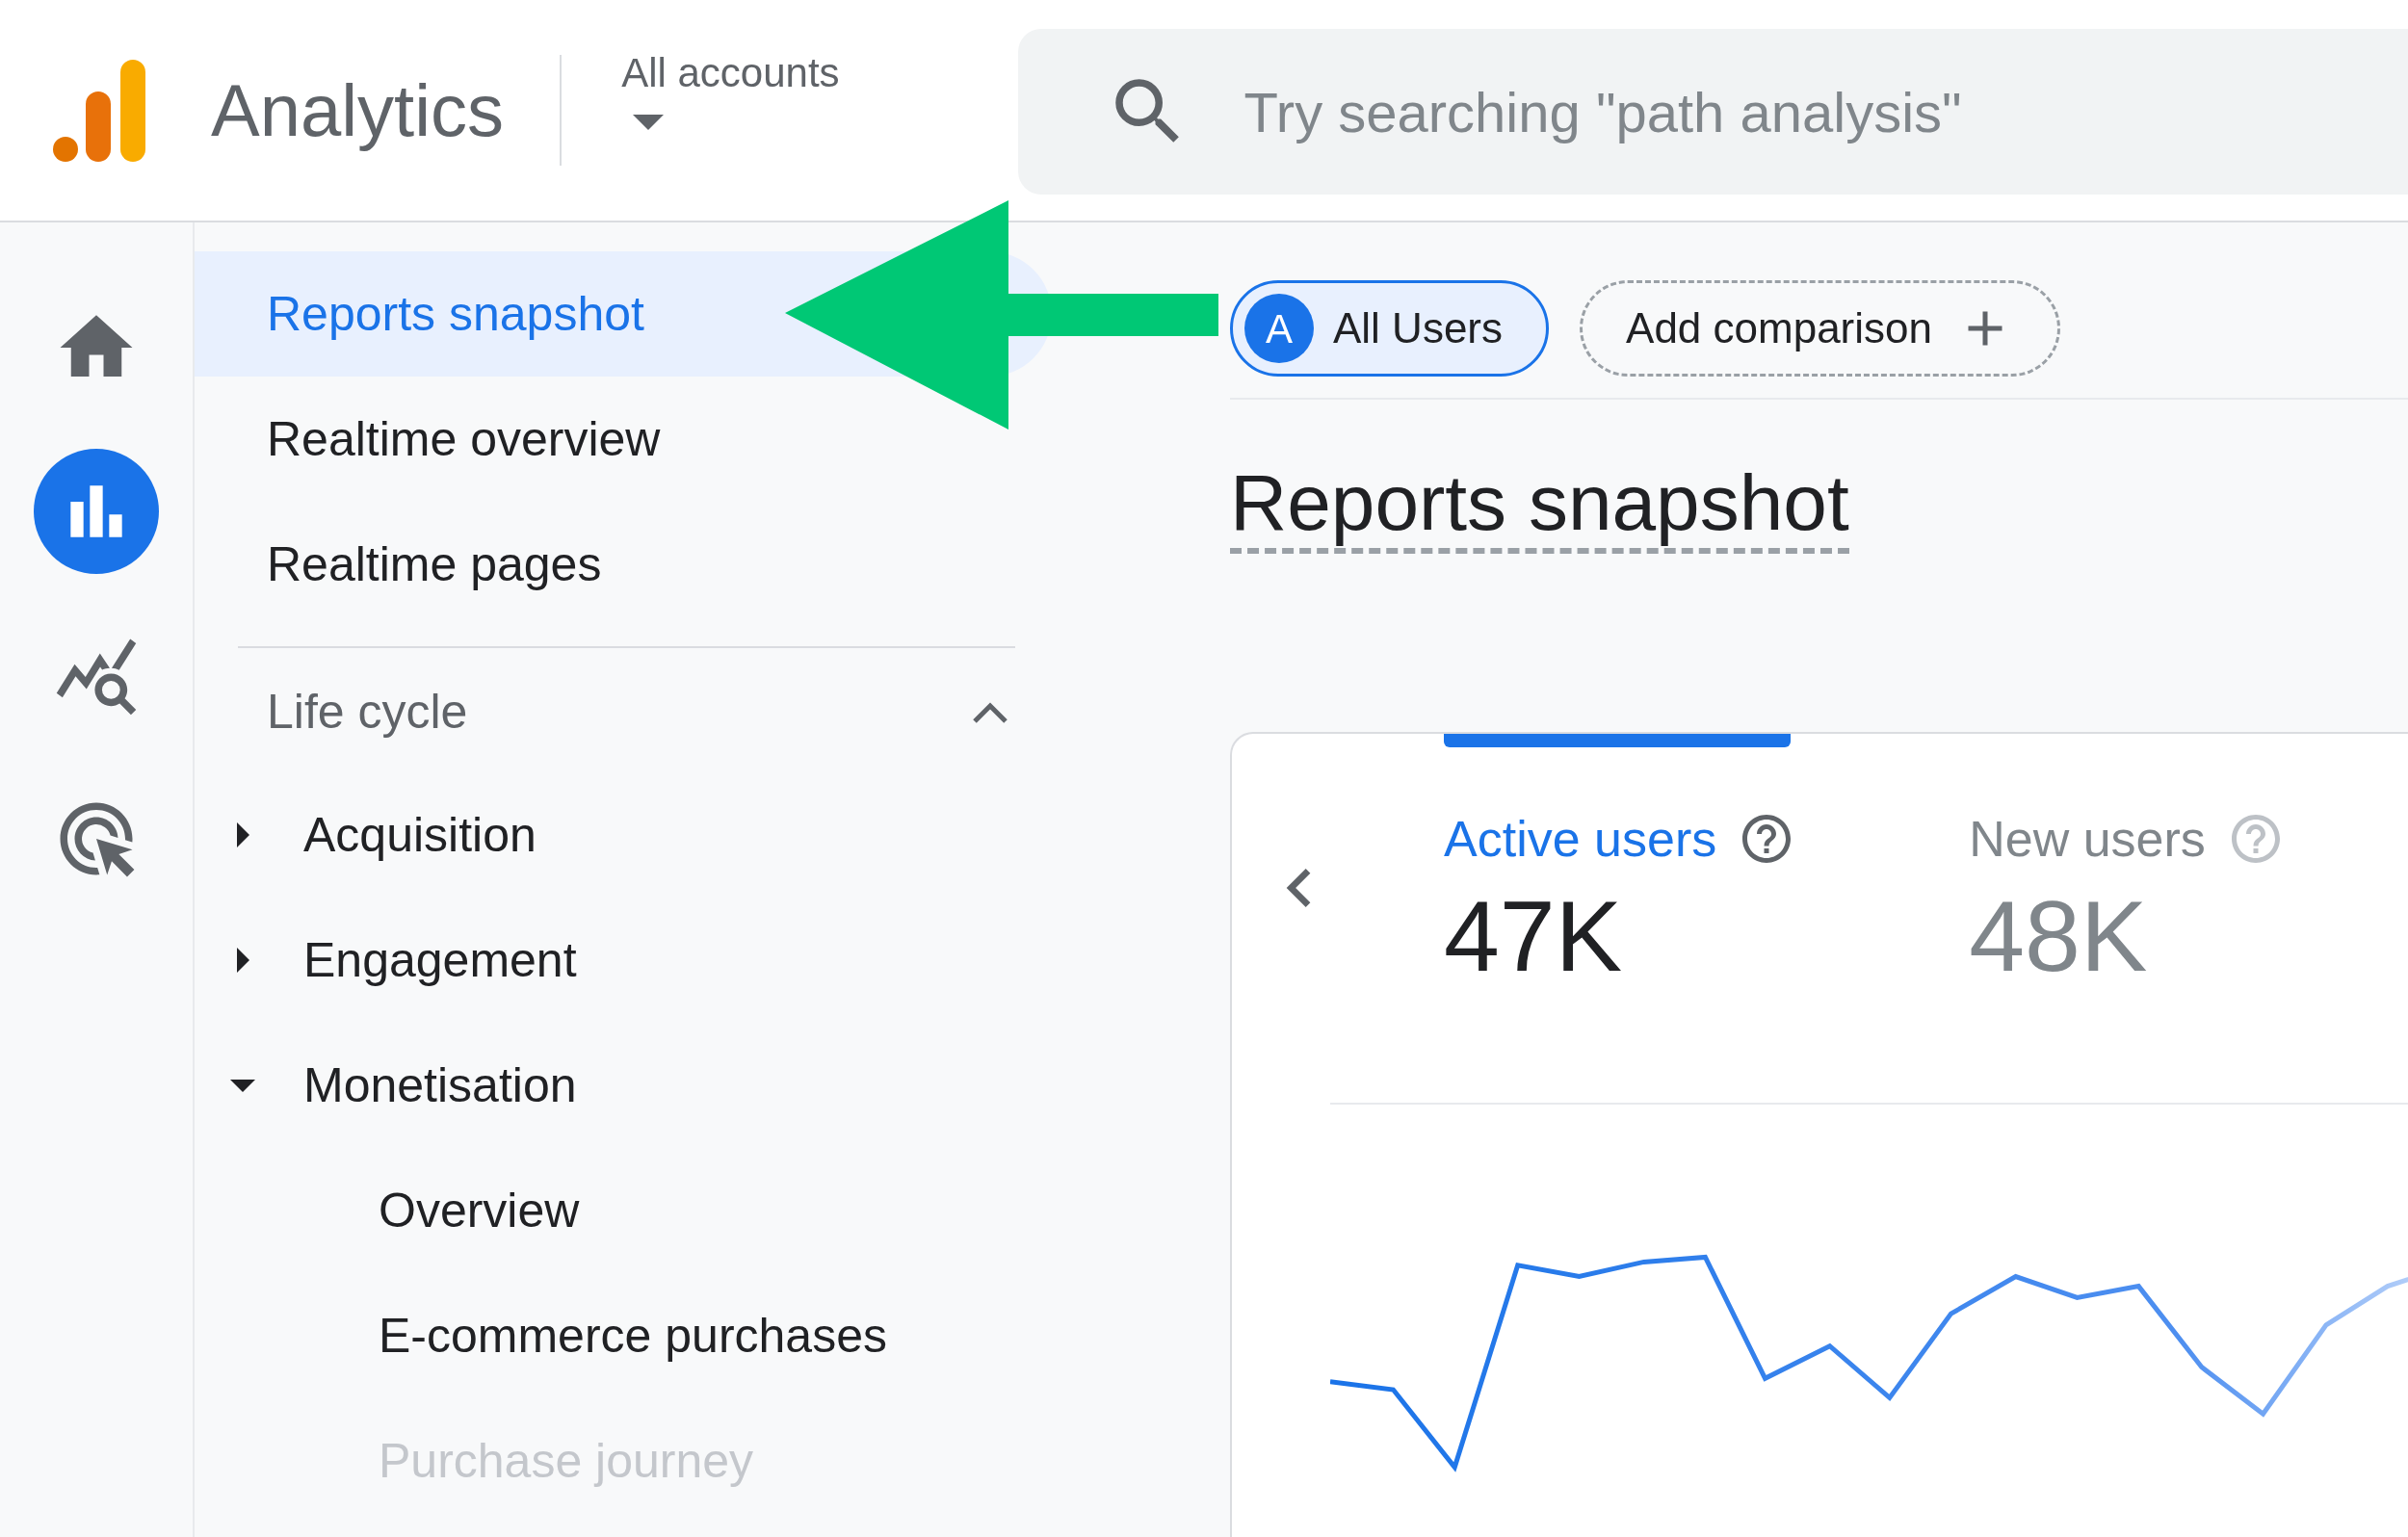 Image resolution: width=2408 pixels, height=1537 pixels. I want to click on metric-tab: Active users 47K, so click(1620, 866).